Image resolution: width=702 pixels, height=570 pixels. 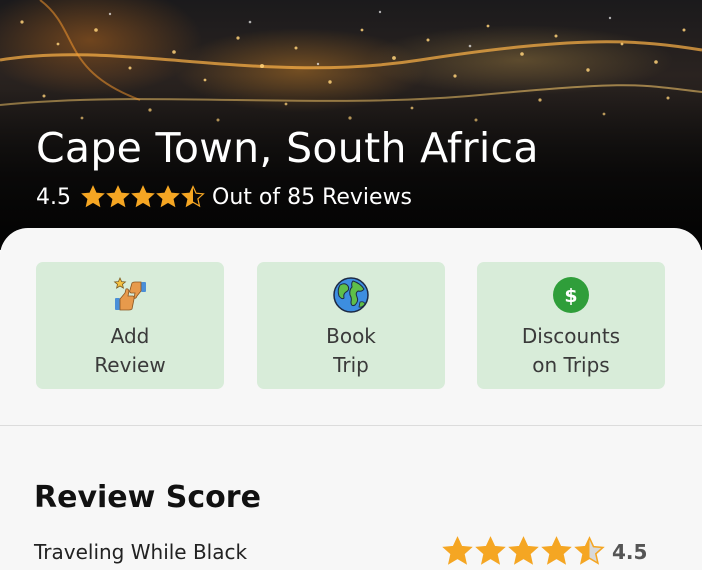 What do you see at coordinates (130, 350) in the screenshot?
I see `add-review-label: Add Review` at bounding box center [130, 350].